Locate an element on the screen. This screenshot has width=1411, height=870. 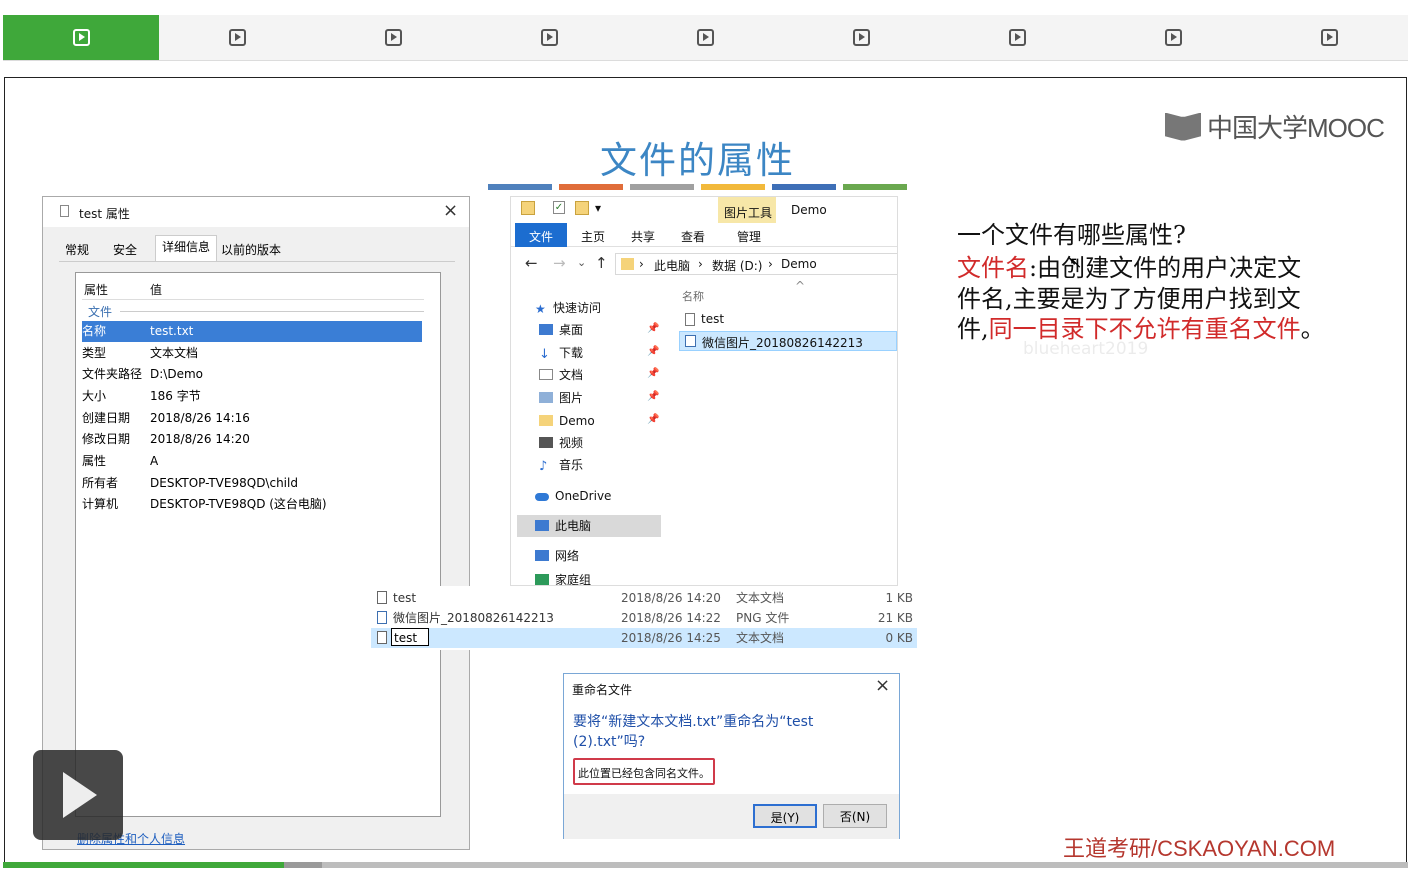
rename-message: 要将“新建文本文档.txt”重命名为“test (2).txt”吗? is located at coordinates (693, 732).